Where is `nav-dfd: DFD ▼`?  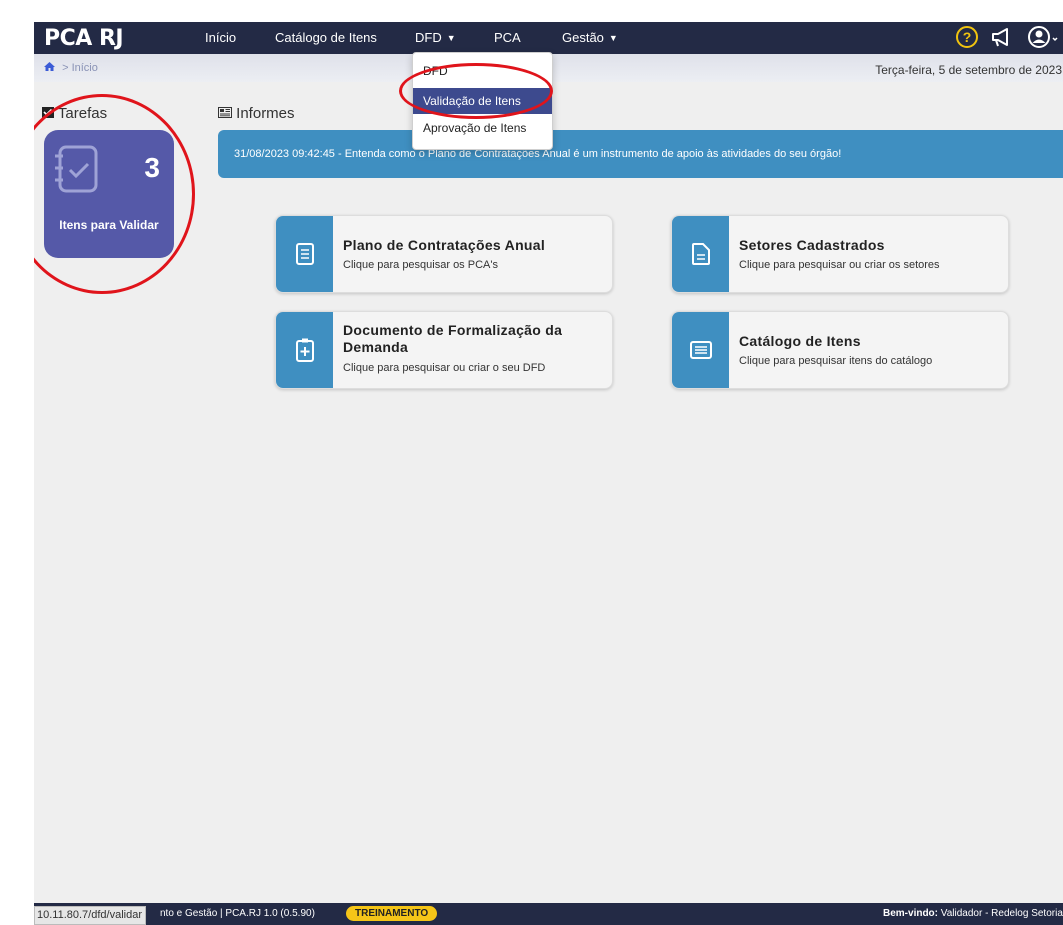
nav-dfd: DFD ▼ is located at coordinates (435, 37).